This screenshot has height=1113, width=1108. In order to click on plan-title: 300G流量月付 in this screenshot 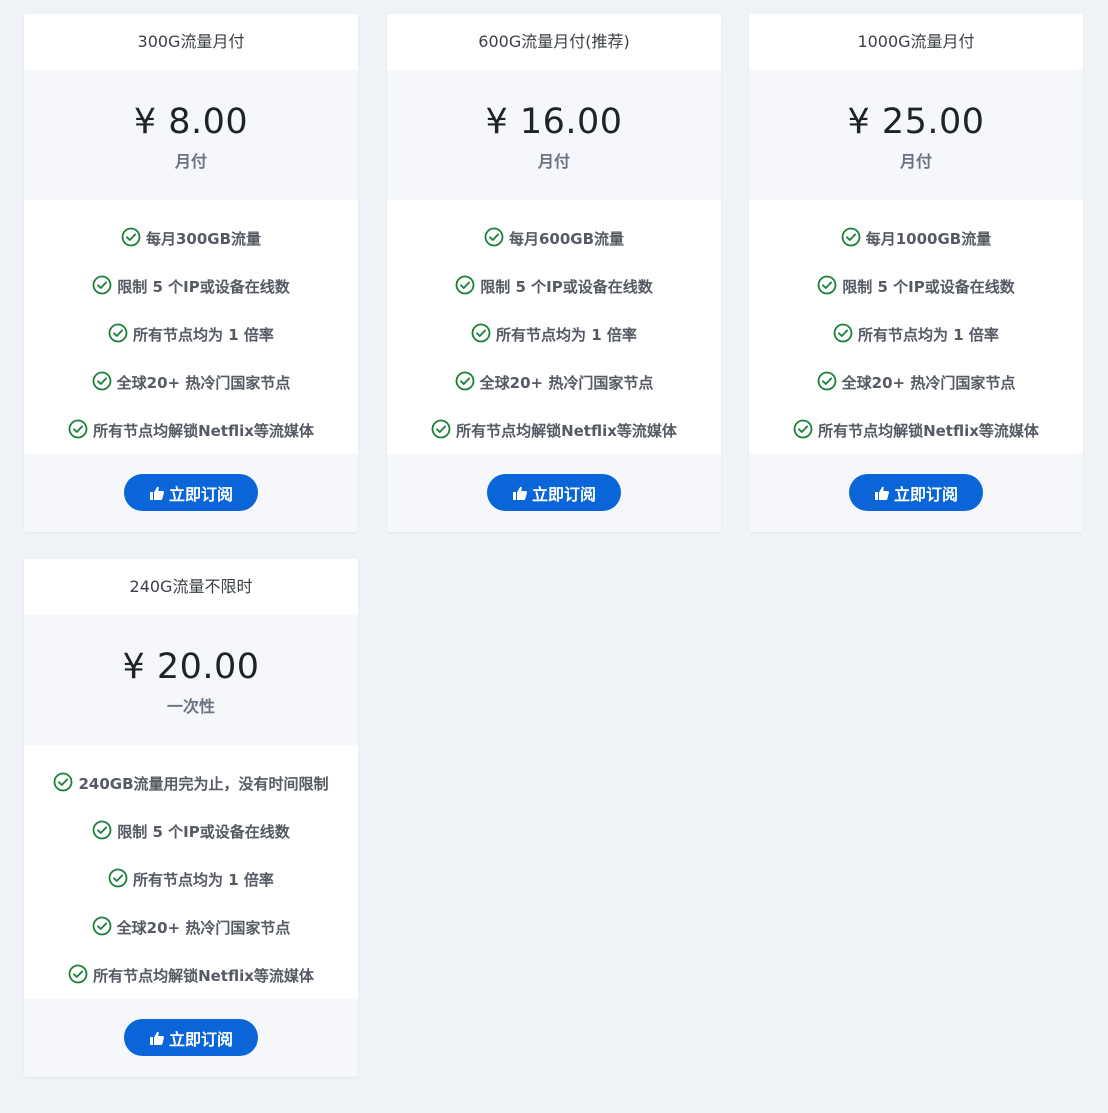, I will do `click(191, 42)`.